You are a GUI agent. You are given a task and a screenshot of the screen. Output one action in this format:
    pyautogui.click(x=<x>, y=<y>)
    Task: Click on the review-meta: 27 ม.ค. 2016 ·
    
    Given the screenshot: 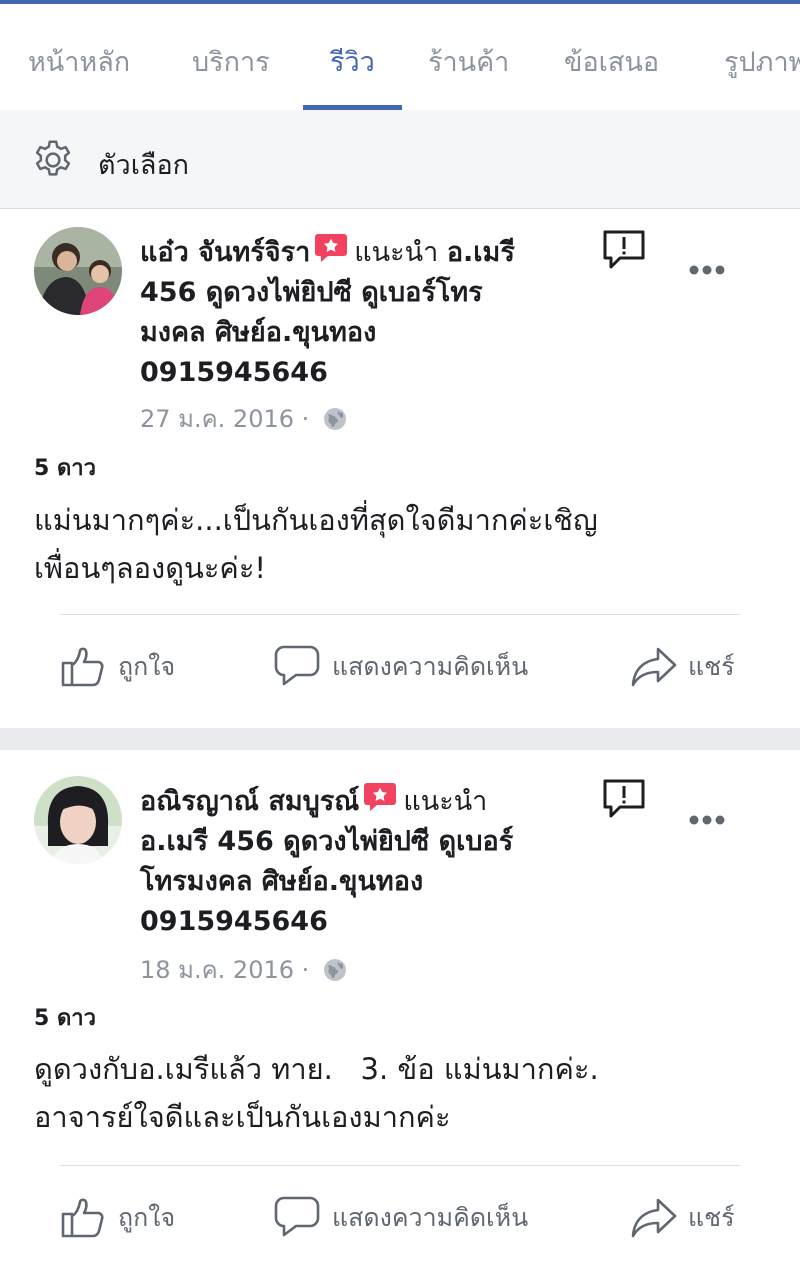 What is the action you would take?
    pyautogui.click(x=243, y=418)
    